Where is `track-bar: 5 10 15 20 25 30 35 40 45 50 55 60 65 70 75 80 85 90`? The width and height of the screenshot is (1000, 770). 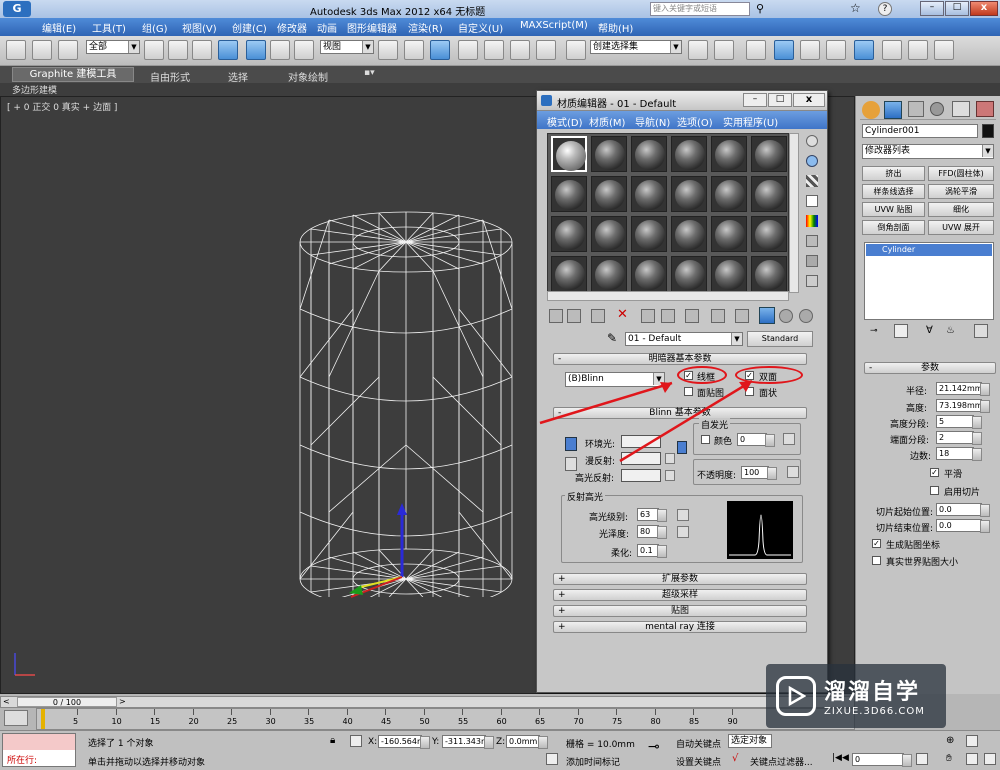
track-bar: 5 10 15 20 25 30 35 40 45 50 55 60 65 70 75 80 85 90 is located at coordinates (445, 719).